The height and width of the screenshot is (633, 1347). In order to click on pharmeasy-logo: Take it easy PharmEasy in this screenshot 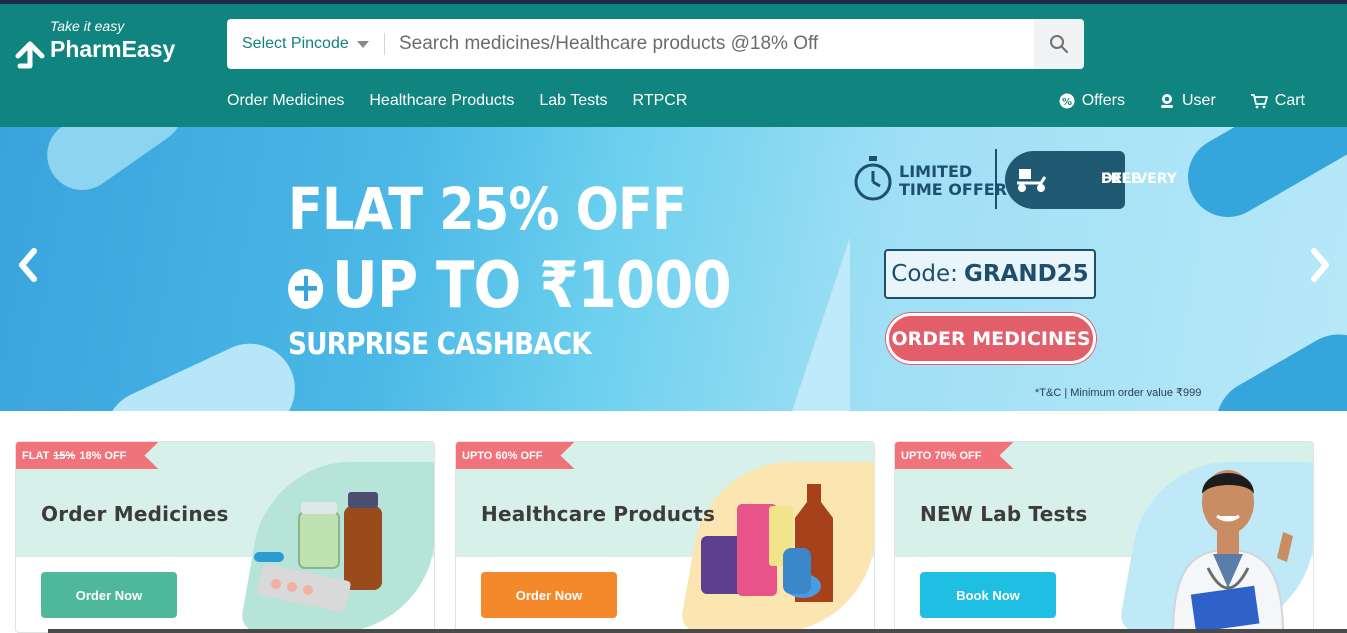, I will do `click(104, 48)`.